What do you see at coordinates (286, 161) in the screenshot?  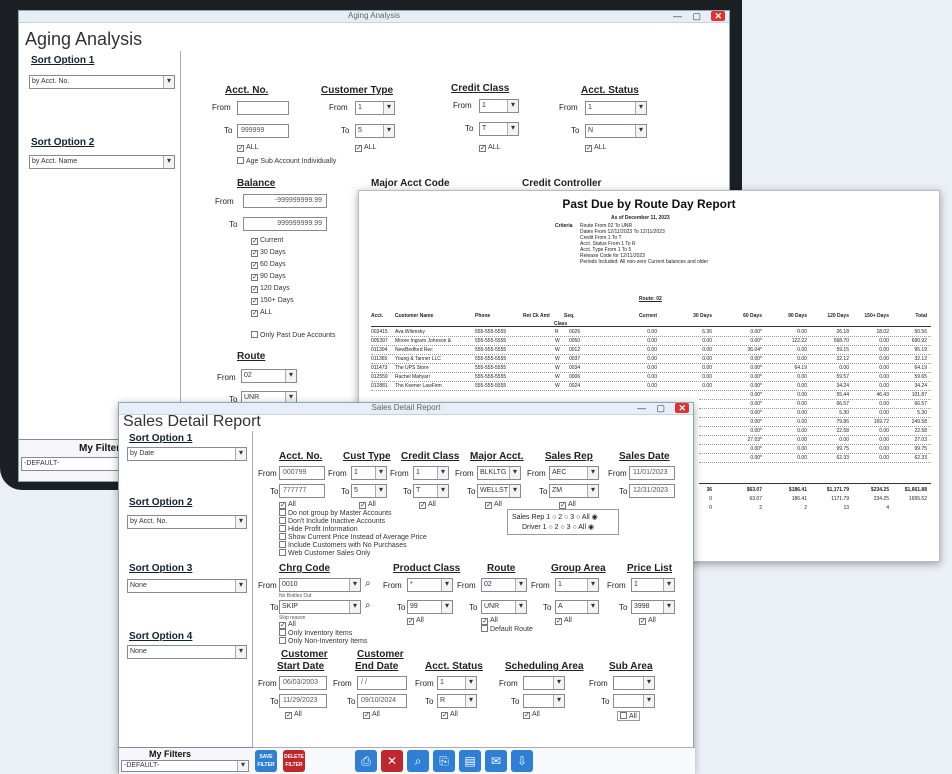 I see `age-sub-account-checkbox: Age Sub Account Individually` at bounding box center [286, 161].